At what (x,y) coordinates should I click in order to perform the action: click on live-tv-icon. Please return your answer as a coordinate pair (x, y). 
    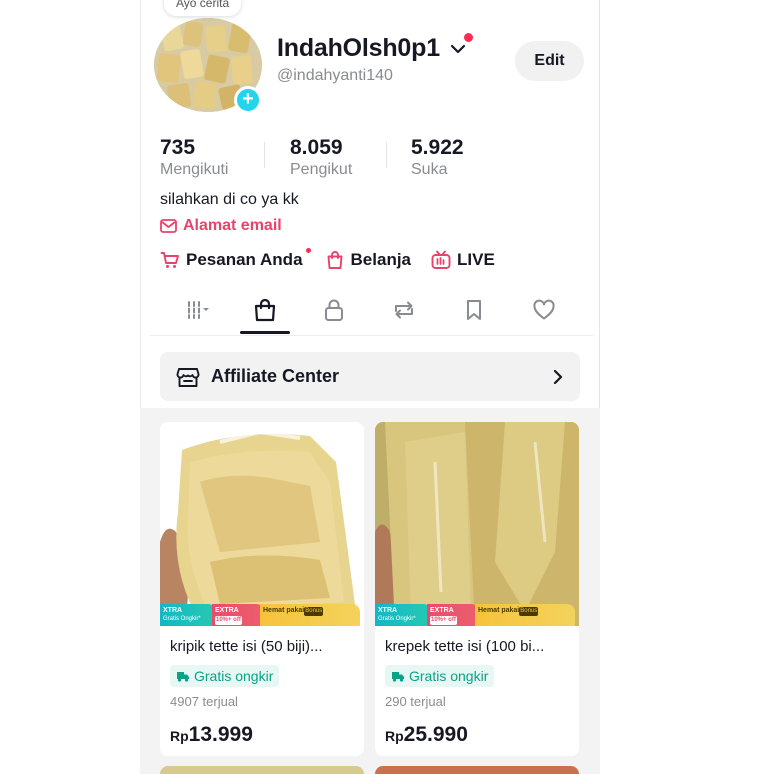
    Looking at the image, I should click on (441, 259).